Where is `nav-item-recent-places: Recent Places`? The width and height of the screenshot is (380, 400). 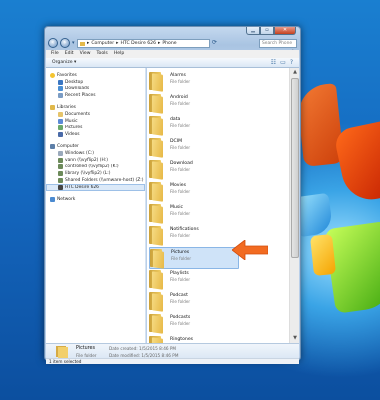 nav-item-recent-places: Recent Places is located at coordinates (95, 95).